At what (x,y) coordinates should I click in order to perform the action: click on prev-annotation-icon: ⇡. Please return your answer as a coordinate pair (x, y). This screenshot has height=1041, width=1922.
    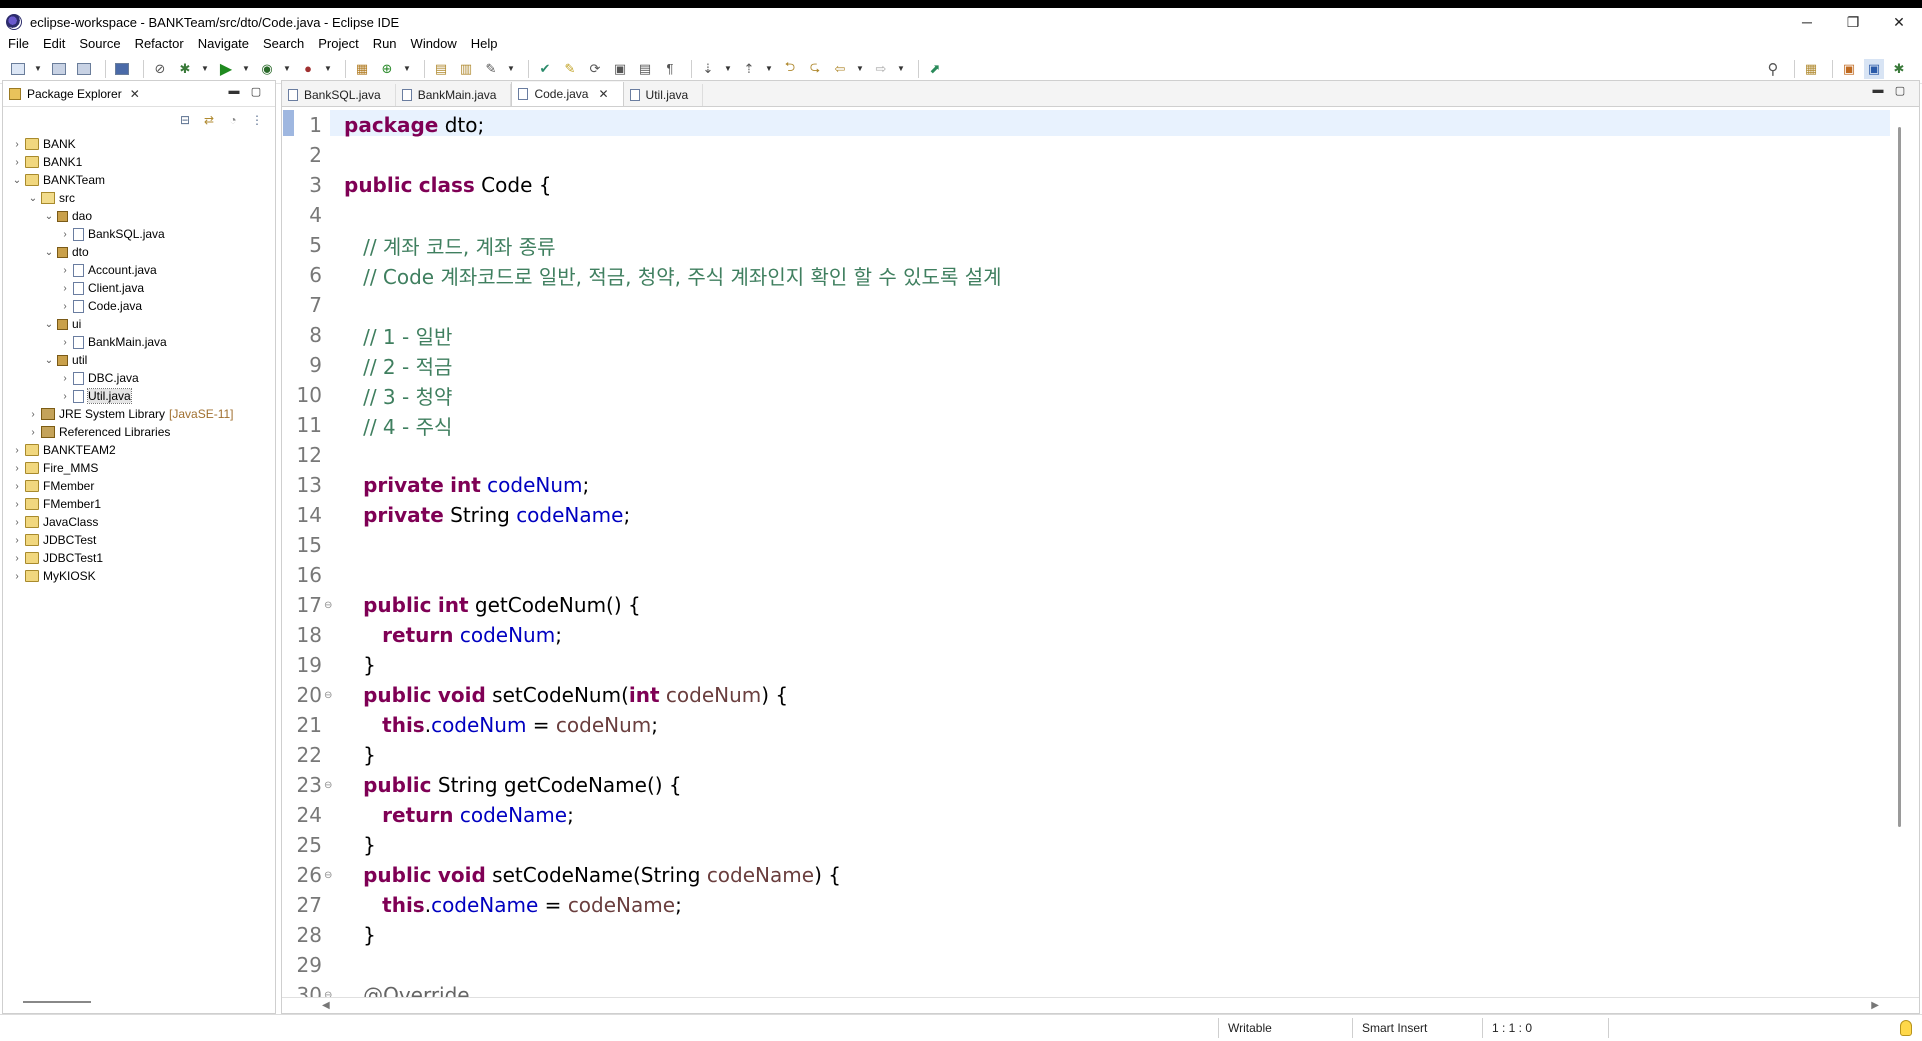
    Looking at the image, I should click on (749, 69).